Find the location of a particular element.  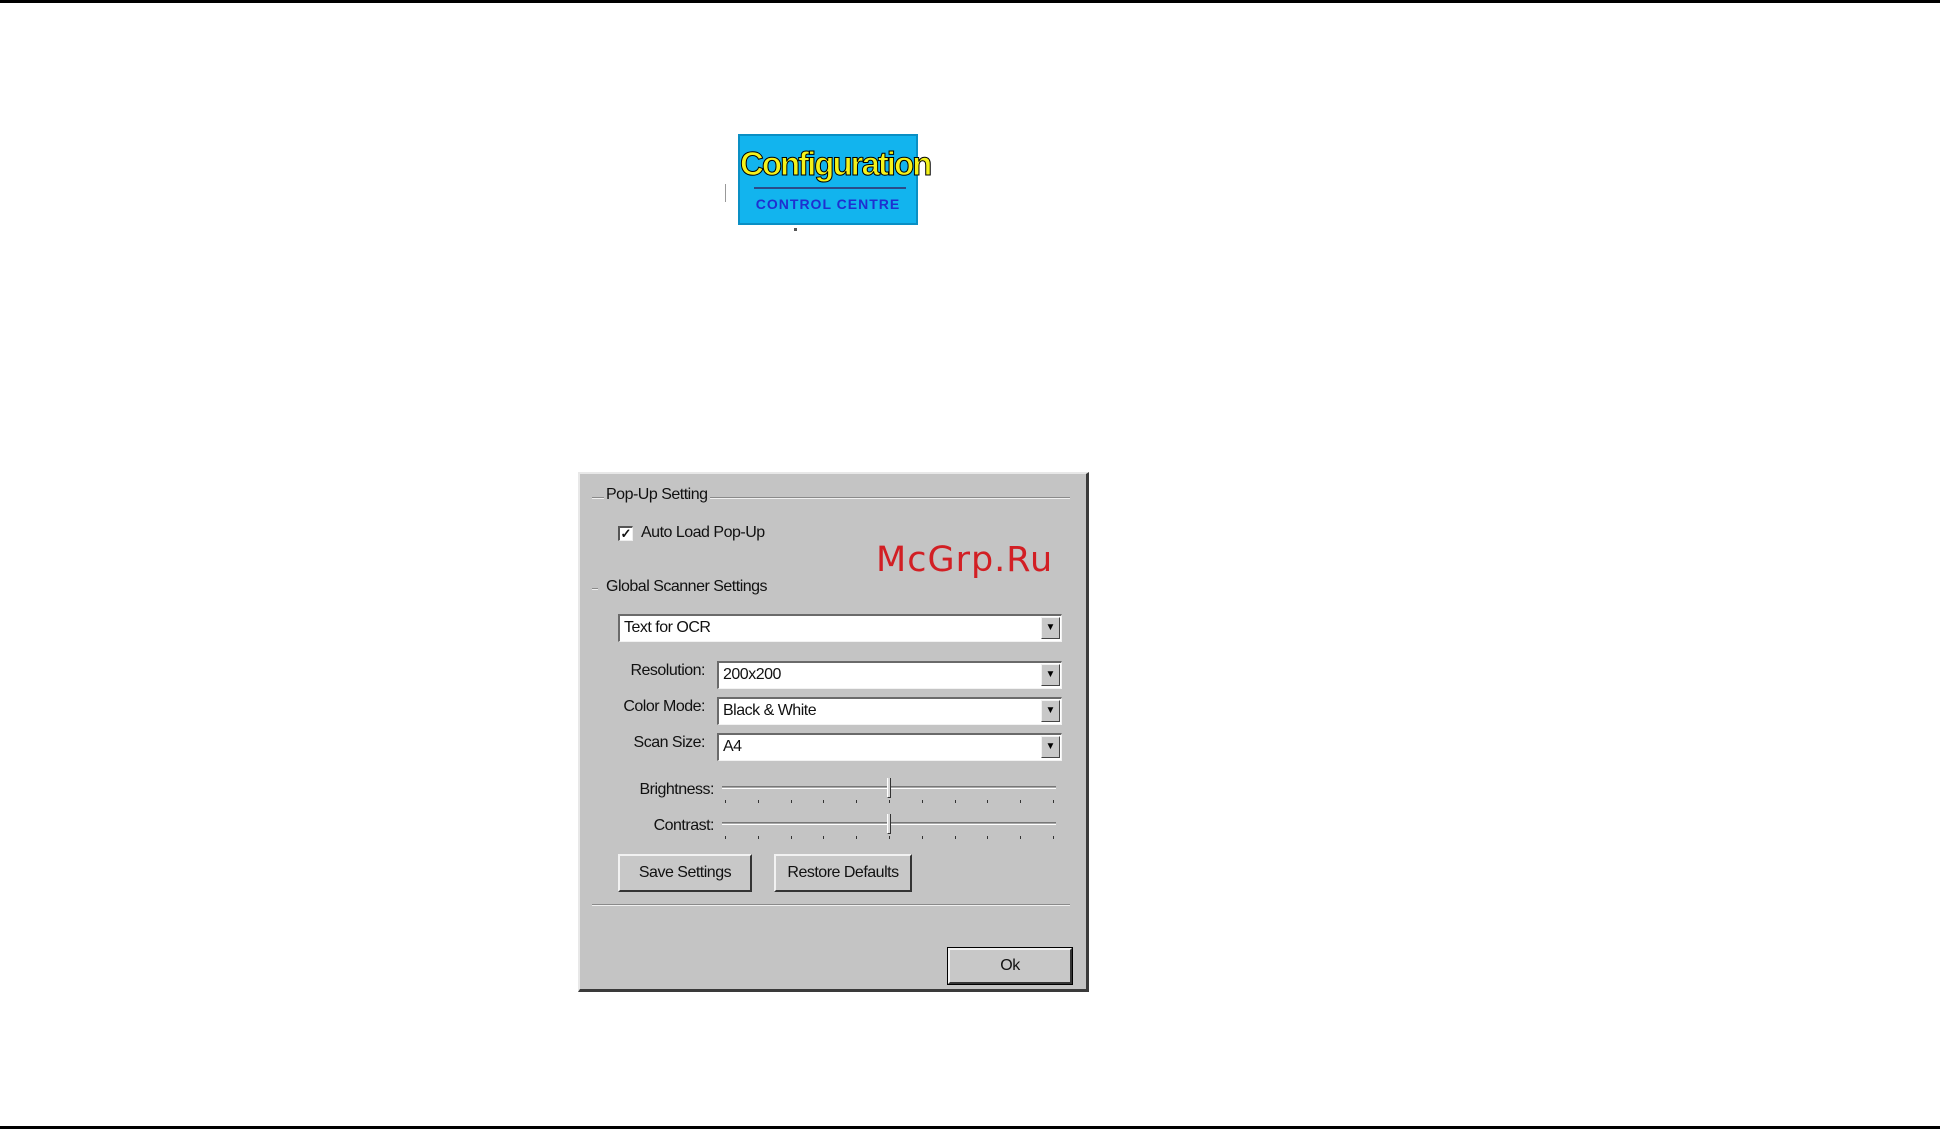

contrast-label: Contrast: is located at coordinates (684, 825).